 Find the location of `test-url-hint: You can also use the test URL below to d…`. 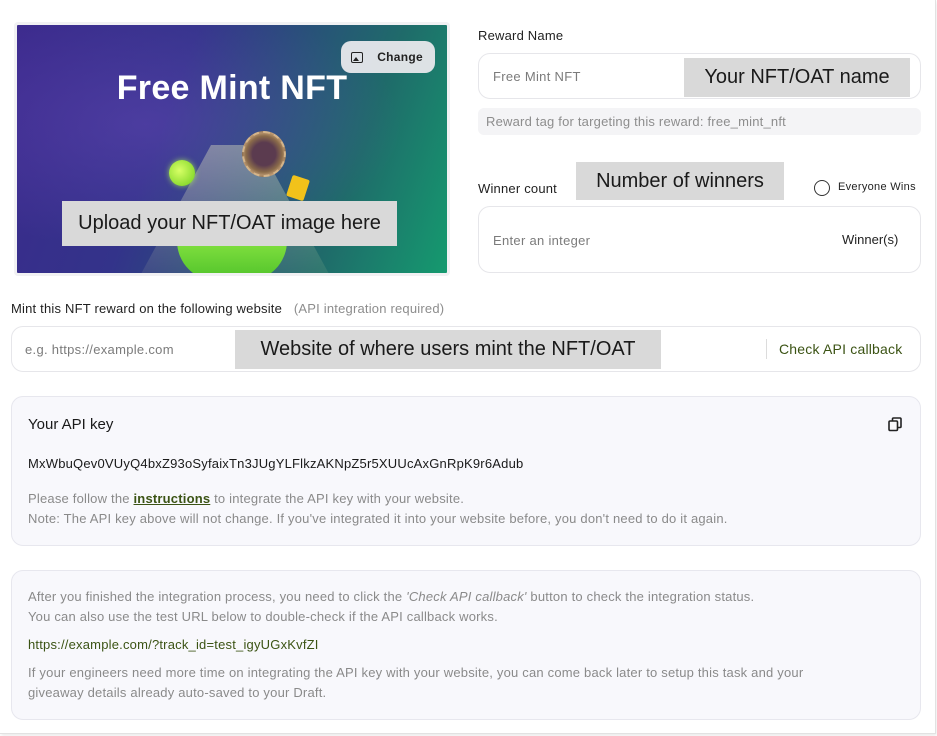

test-url-hint: You can also use the test URL below to d… is located at coordinates (263, 616).